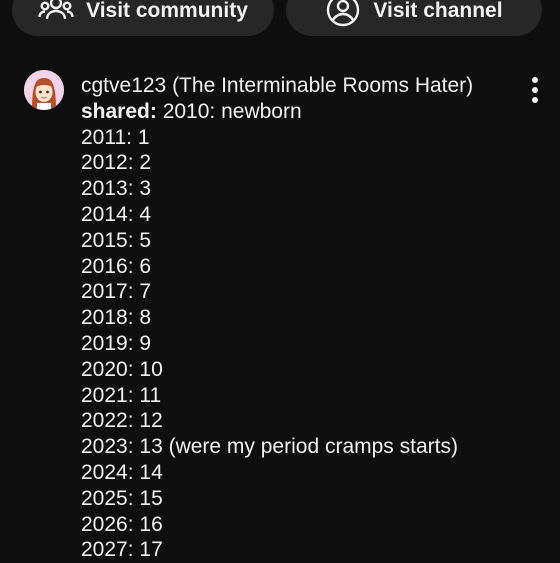  What do you see at coordinates (44, 90) in the screenshot?
I see `avatar` at bounding box center [44, 90].